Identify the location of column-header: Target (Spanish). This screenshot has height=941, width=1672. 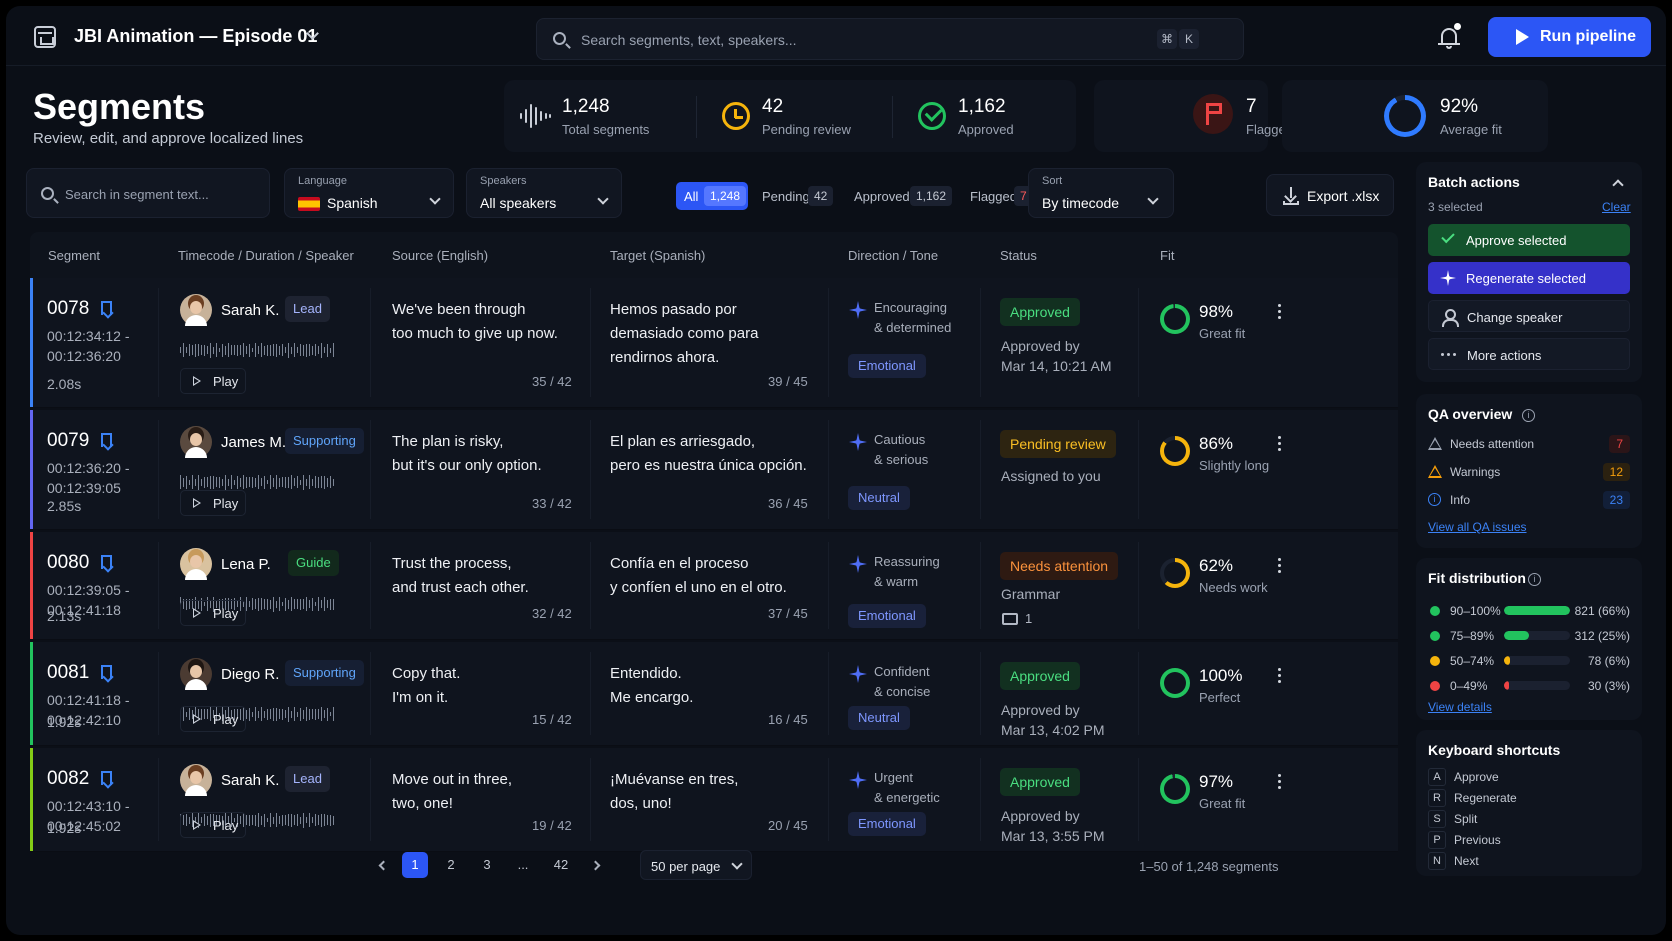
(657, 255).